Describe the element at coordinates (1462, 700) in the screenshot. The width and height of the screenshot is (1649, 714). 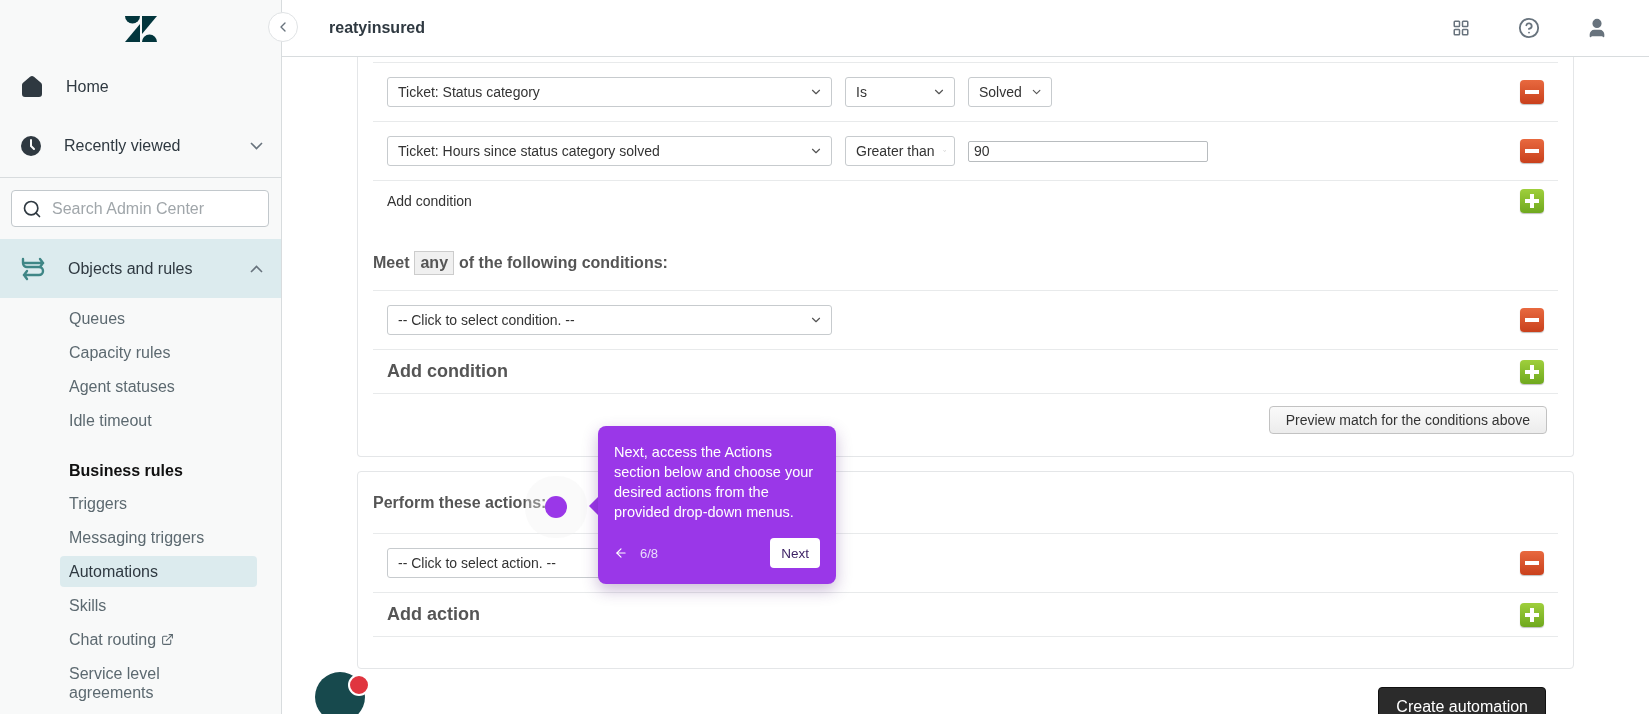
I see `create-automation-button: Create automation` at that location.